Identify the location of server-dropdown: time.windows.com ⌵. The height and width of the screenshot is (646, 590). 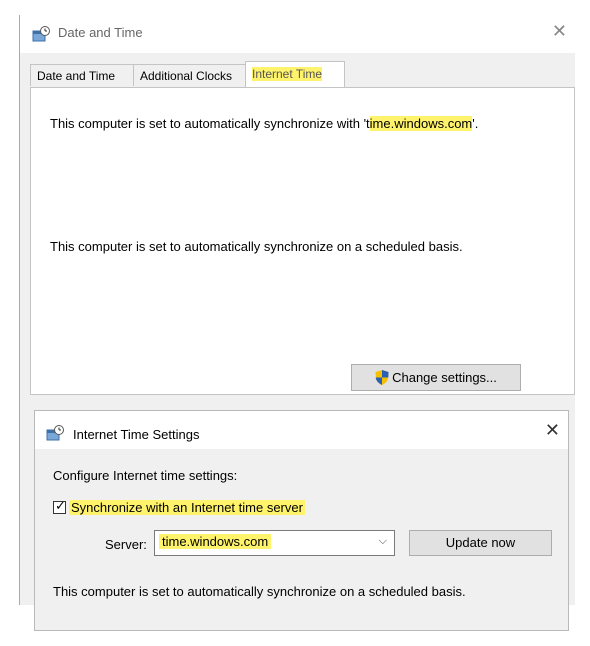
(274, 543).